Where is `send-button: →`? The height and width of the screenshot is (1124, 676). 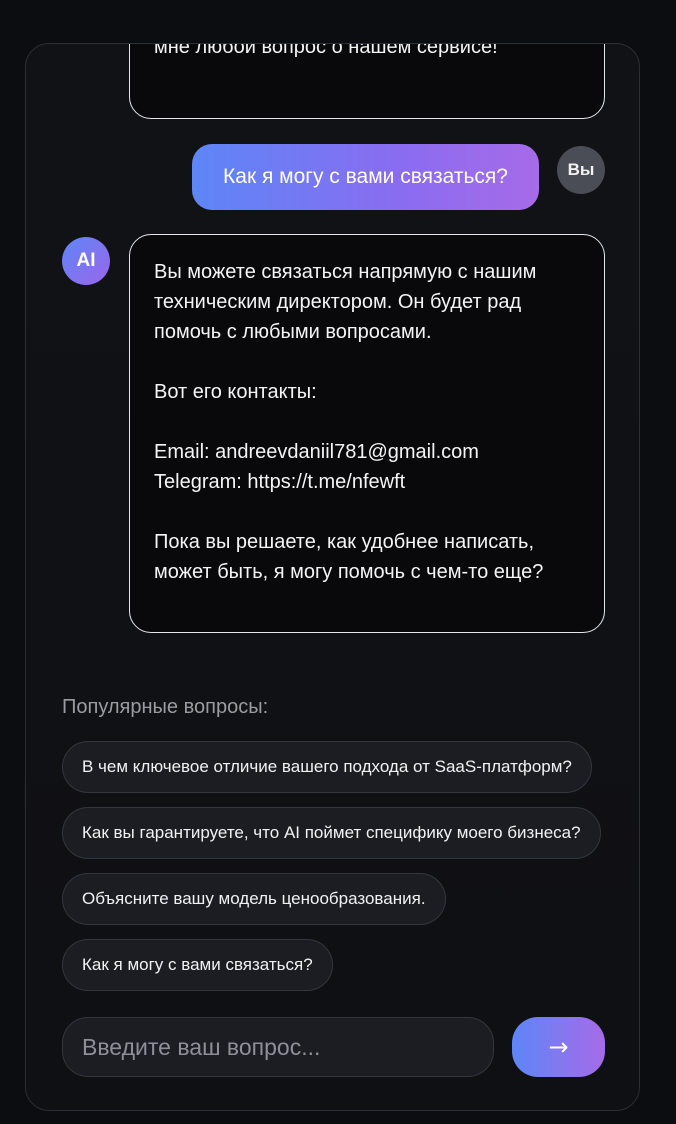 send-button: → is located at coordinates (558, 1047).